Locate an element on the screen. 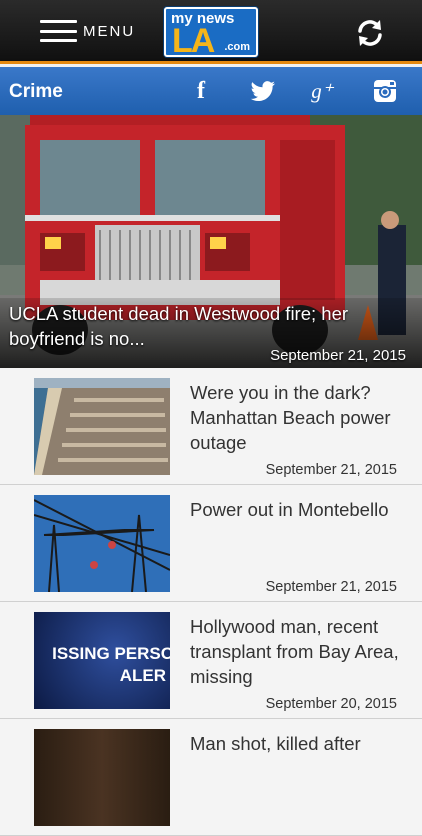 The image size is (422, 836). power-lines-thumbnail is located at coordinates (102, 543).